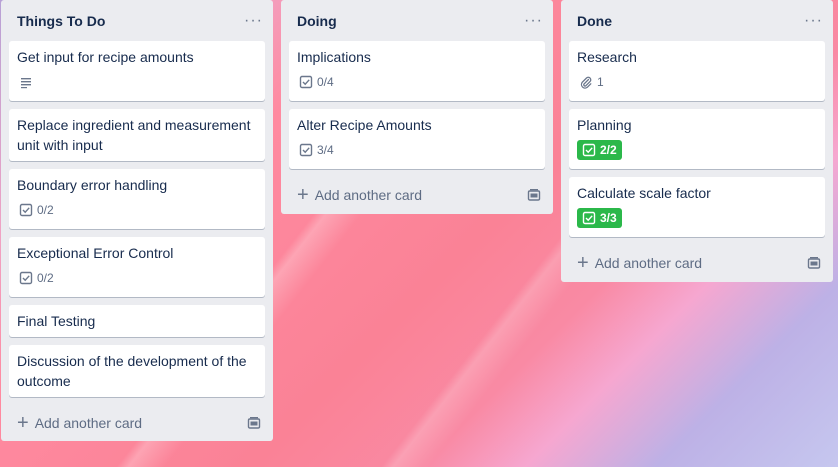 Image resolution: width=838 pixels, height=467 pixels. What do you see at coordinates (334, 57) in the screenshot?
I see `card-title: Implications` at bounding box center [334, 57].